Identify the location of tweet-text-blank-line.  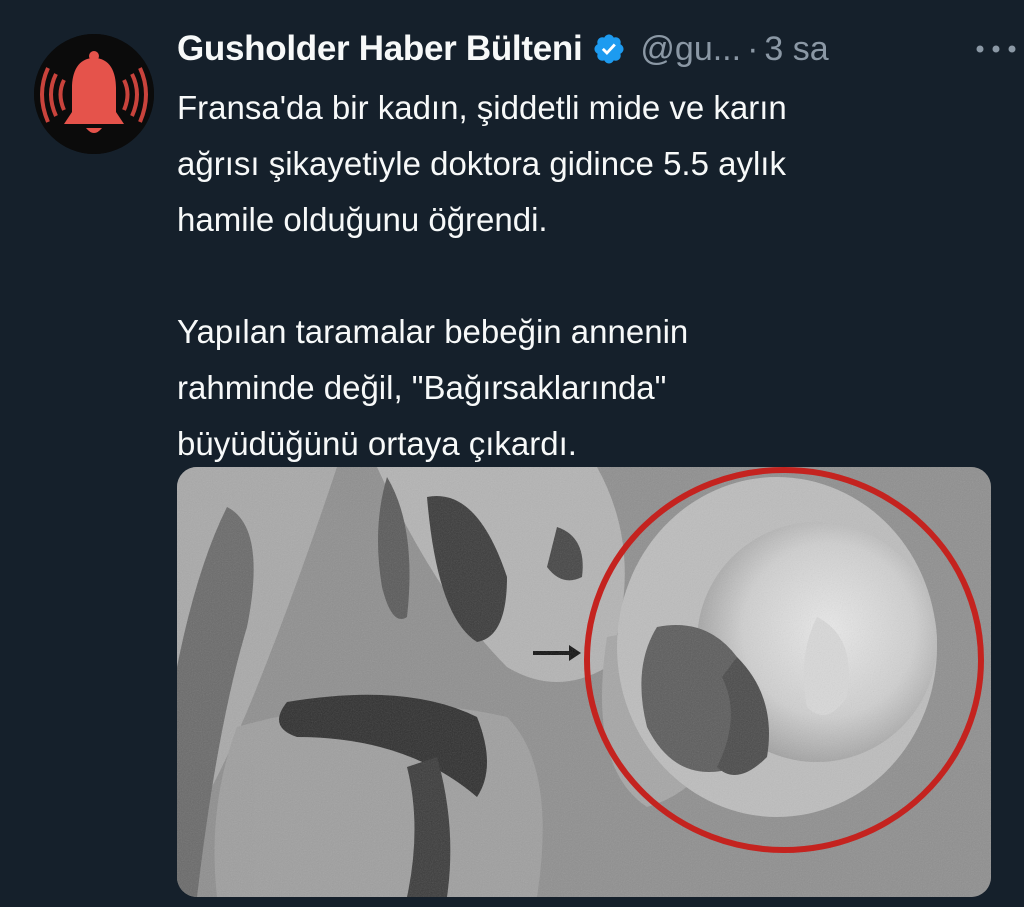
(572, 276).